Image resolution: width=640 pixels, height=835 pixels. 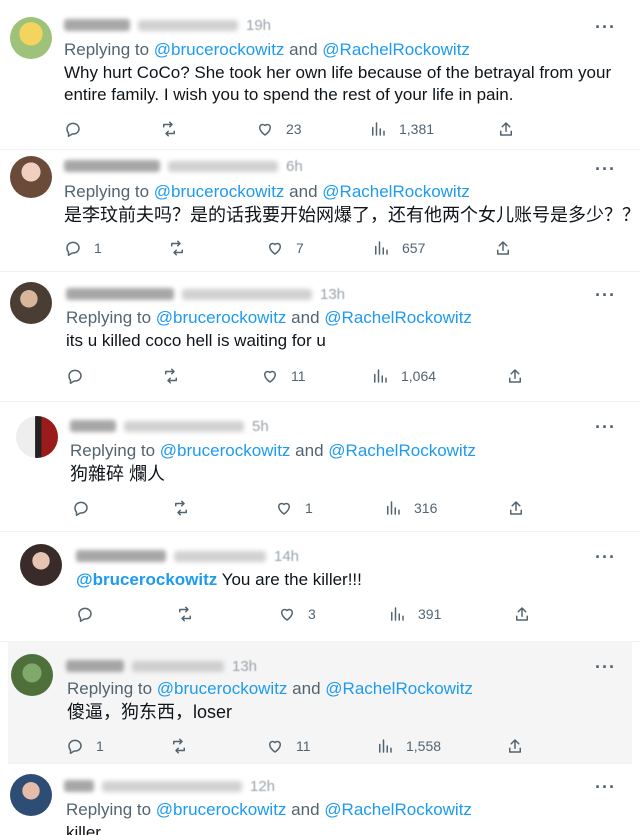 What do you see at coordinates (297, 614) in the screenshot?
I see `like-button: 3` at bounding box center [297, 614].